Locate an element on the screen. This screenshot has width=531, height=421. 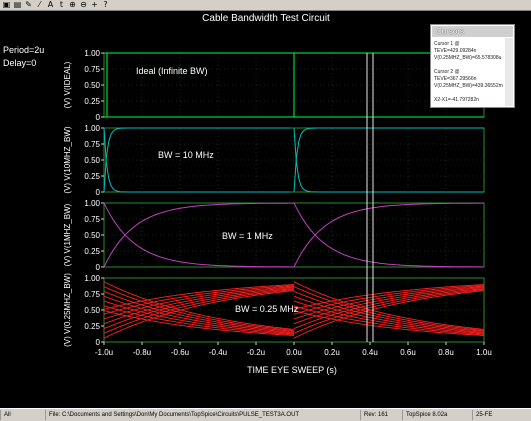
y-axis-label: (V) V(10MHZ_BW) is located at coordinates (67, 159).